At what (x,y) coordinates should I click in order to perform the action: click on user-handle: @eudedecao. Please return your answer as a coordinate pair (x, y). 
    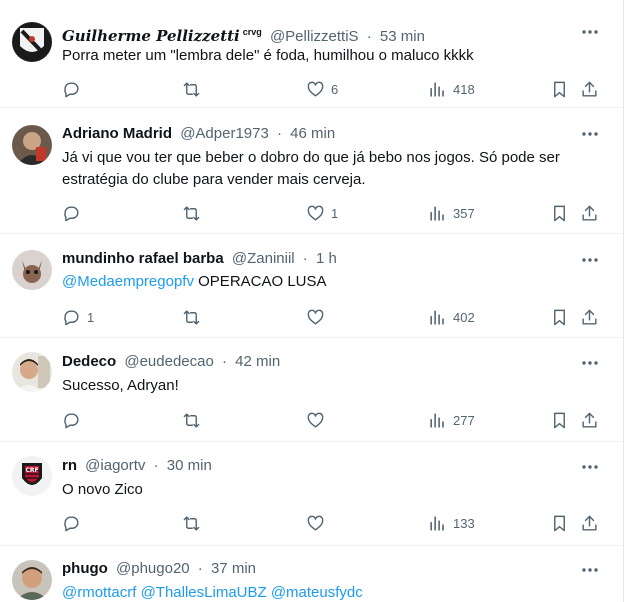
    Looking at the image, I should click on (168, 361).